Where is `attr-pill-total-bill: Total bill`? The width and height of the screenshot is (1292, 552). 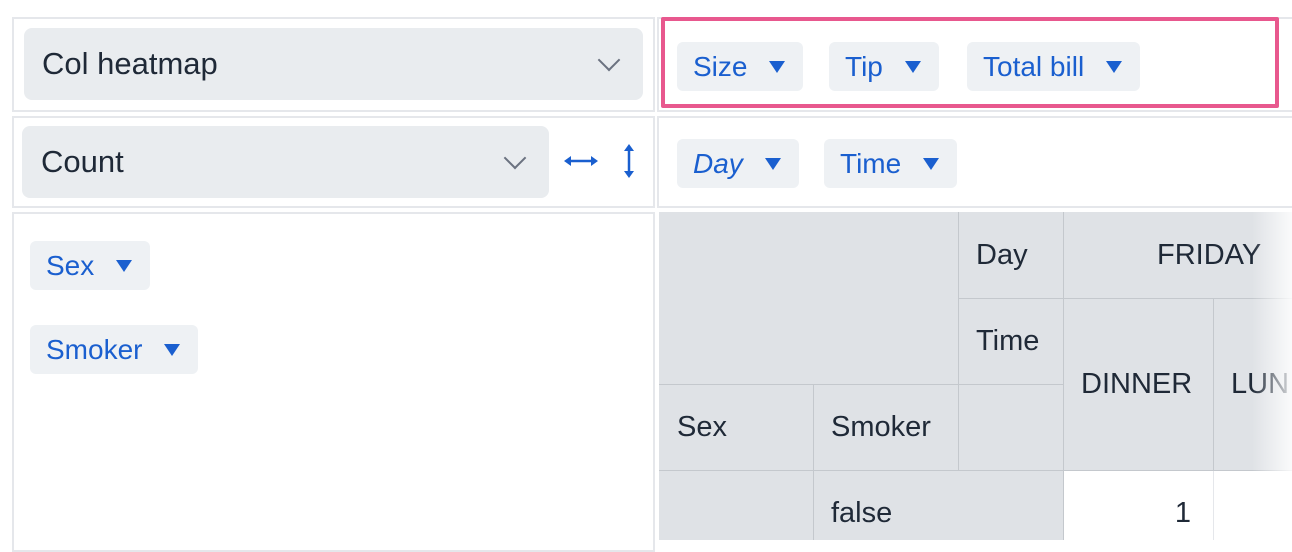
attr-pill-total-bill: Total bill is located at coordinates (1054, 66).